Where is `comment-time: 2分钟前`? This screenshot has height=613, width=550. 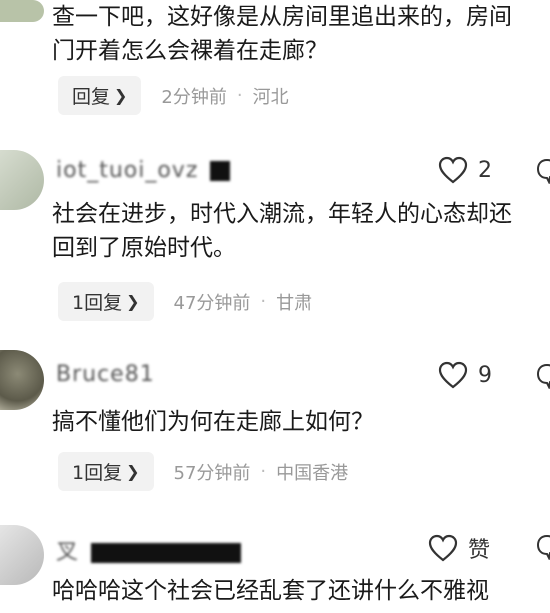
comment-time: 2分钟前 is located at coordinates (194, 97).